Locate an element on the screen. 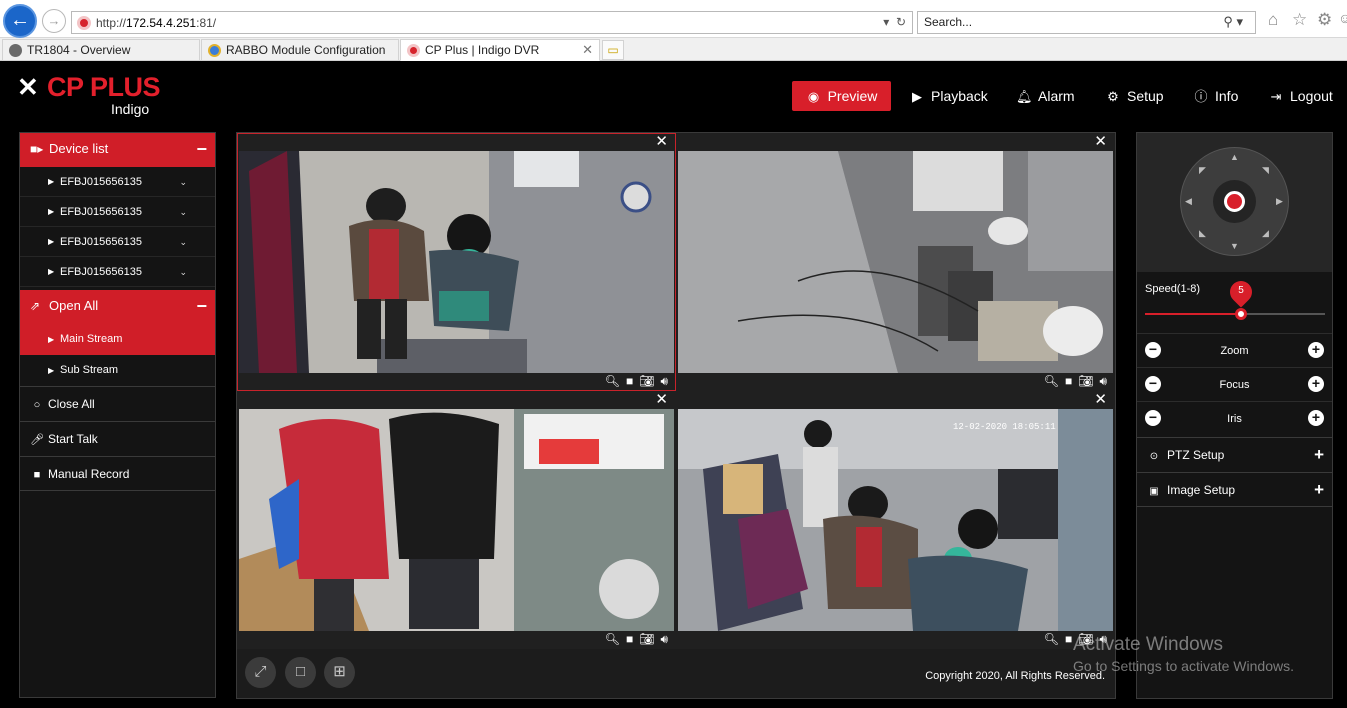 This screenshot has height=708, width=1347. image-setup-row: ▣ Image Setup + is located at coordinates (1234, 489).